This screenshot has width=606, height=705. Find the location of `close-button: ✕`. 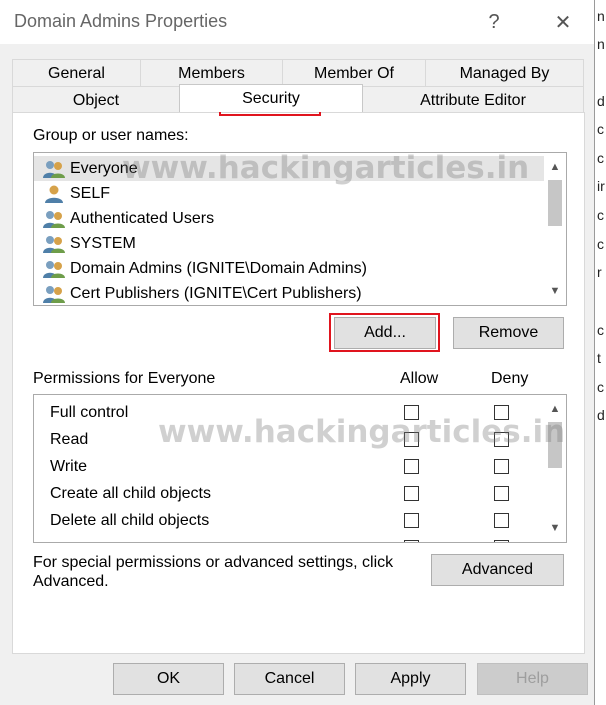

close-button: ✕ is located at coordinates (563, 22).